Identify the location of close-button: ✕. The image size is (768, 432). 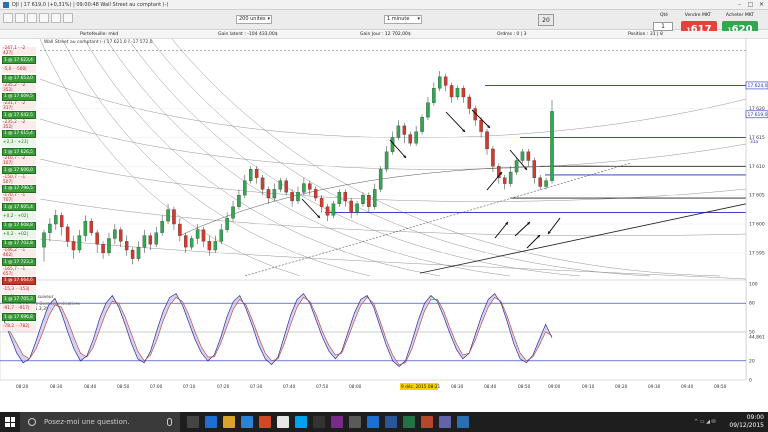
(761, 4).